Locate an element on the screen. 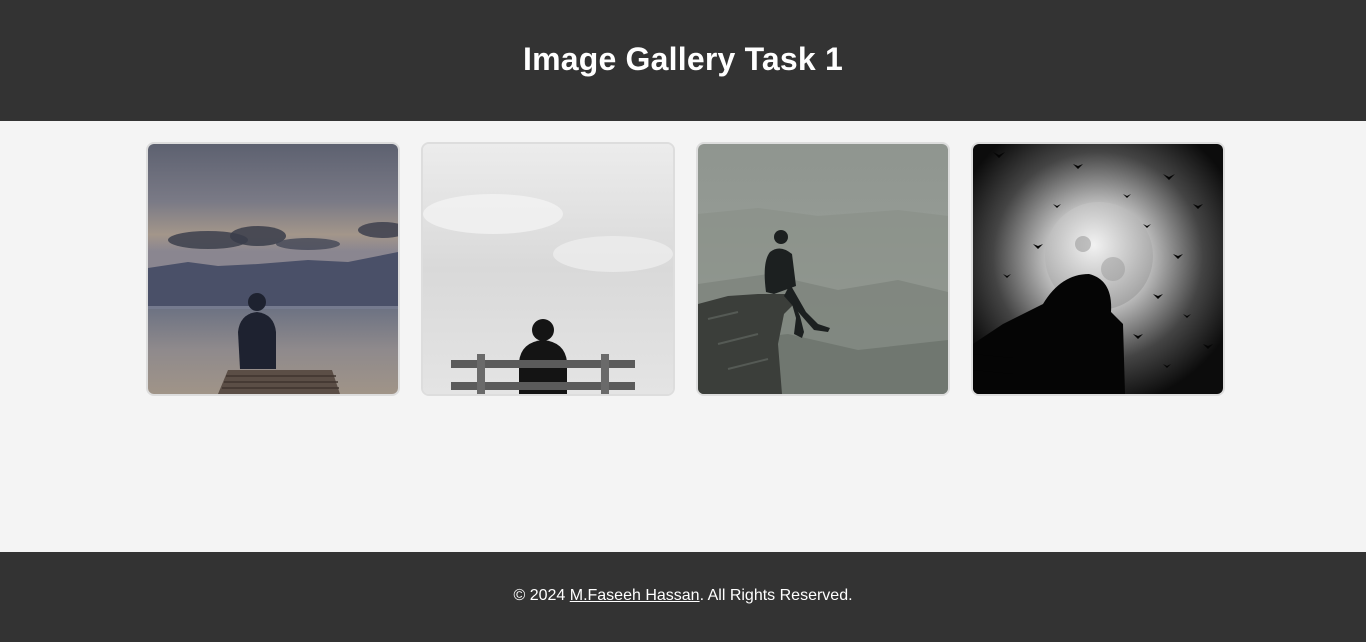  silhouette-on-pier-lake-icon is located at coordinates (273, 269).